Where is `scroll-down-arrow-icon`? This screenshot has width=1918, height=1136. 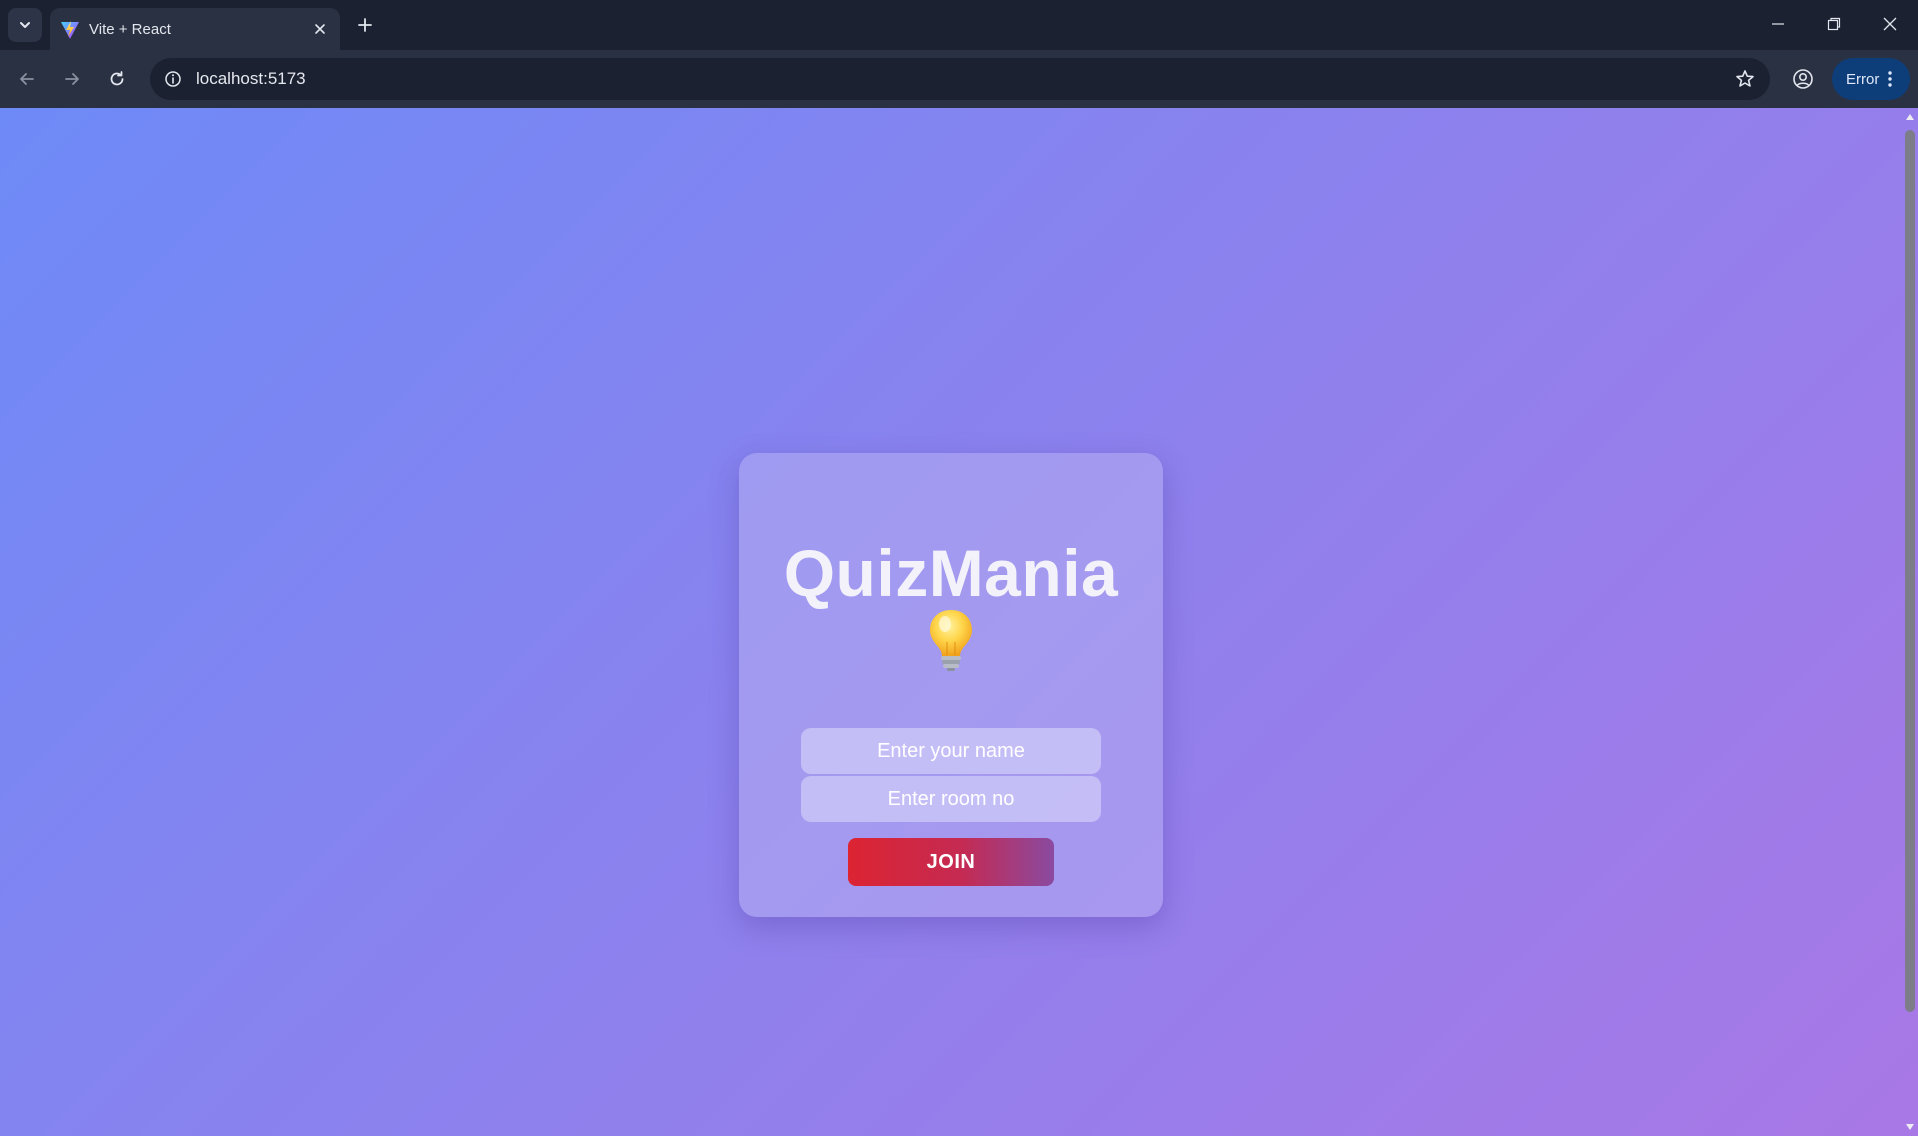 scroll-down-arrow-icon is located at coordinates (1910, 1127).